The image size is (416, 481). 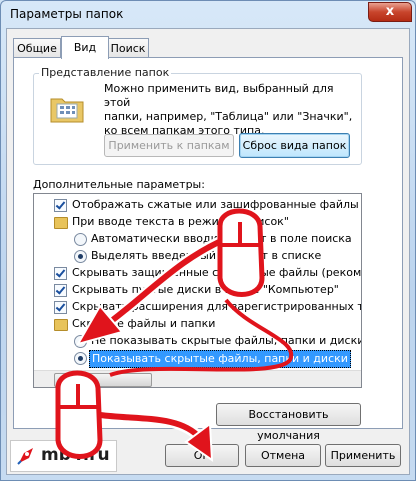 What do you see at coordinates (75, 455) in the screenshot?
I see `logo-text: mb4.ru` at bounding box center [75, 455].